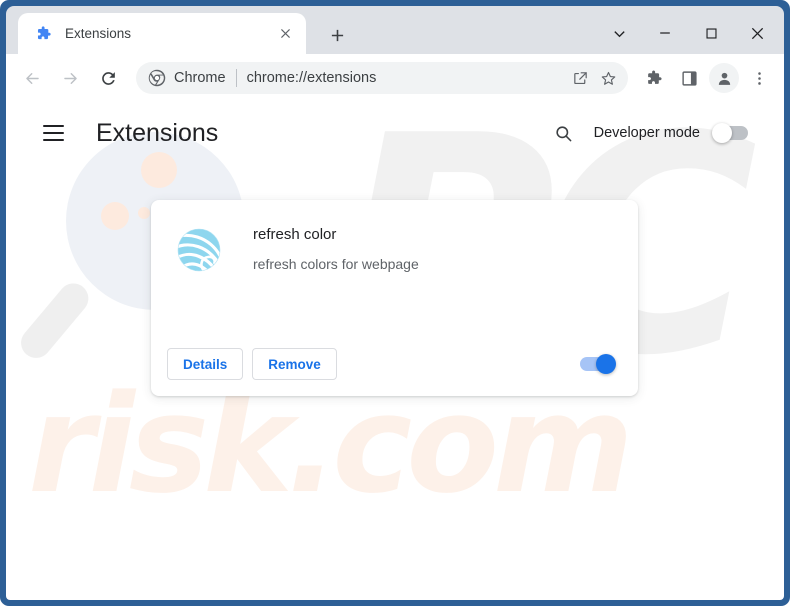 The height and width of the screenshot is (606, 790). I want to click on extension-meta: refresh color refresh colors for webpage, so click(336, 247).